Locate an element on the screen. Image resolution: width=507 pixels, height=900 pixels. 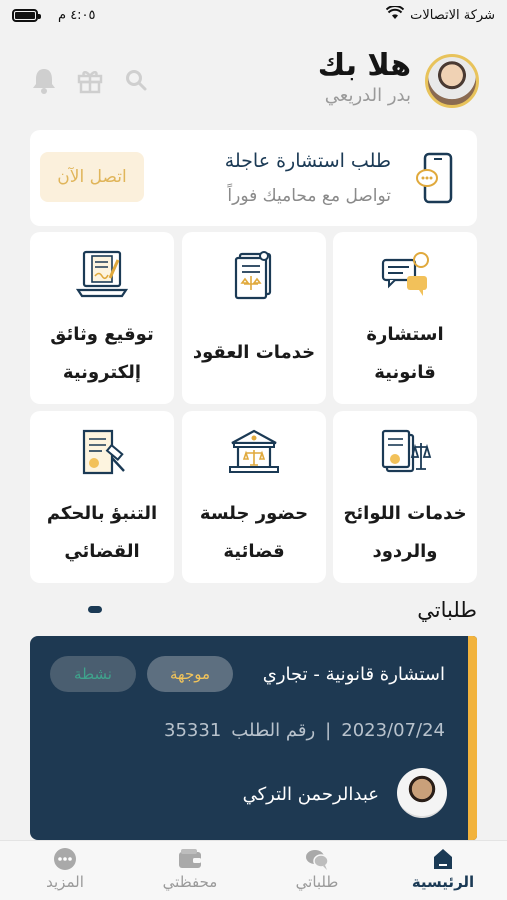
status-left: ٤:٠٥ م is located at coordinates (54, 15).